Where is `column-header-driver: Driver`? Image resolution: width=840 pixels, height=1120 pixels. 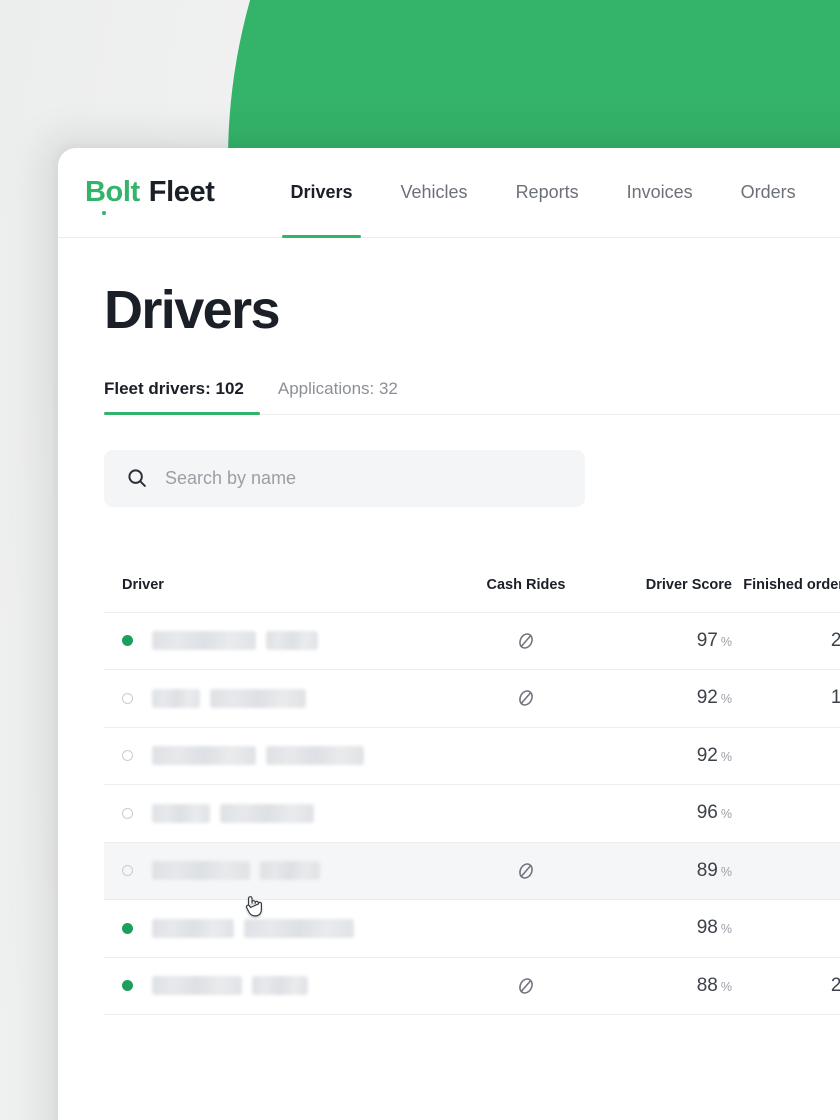 column-header-driver: Driver is located at coordinates (295, 586).